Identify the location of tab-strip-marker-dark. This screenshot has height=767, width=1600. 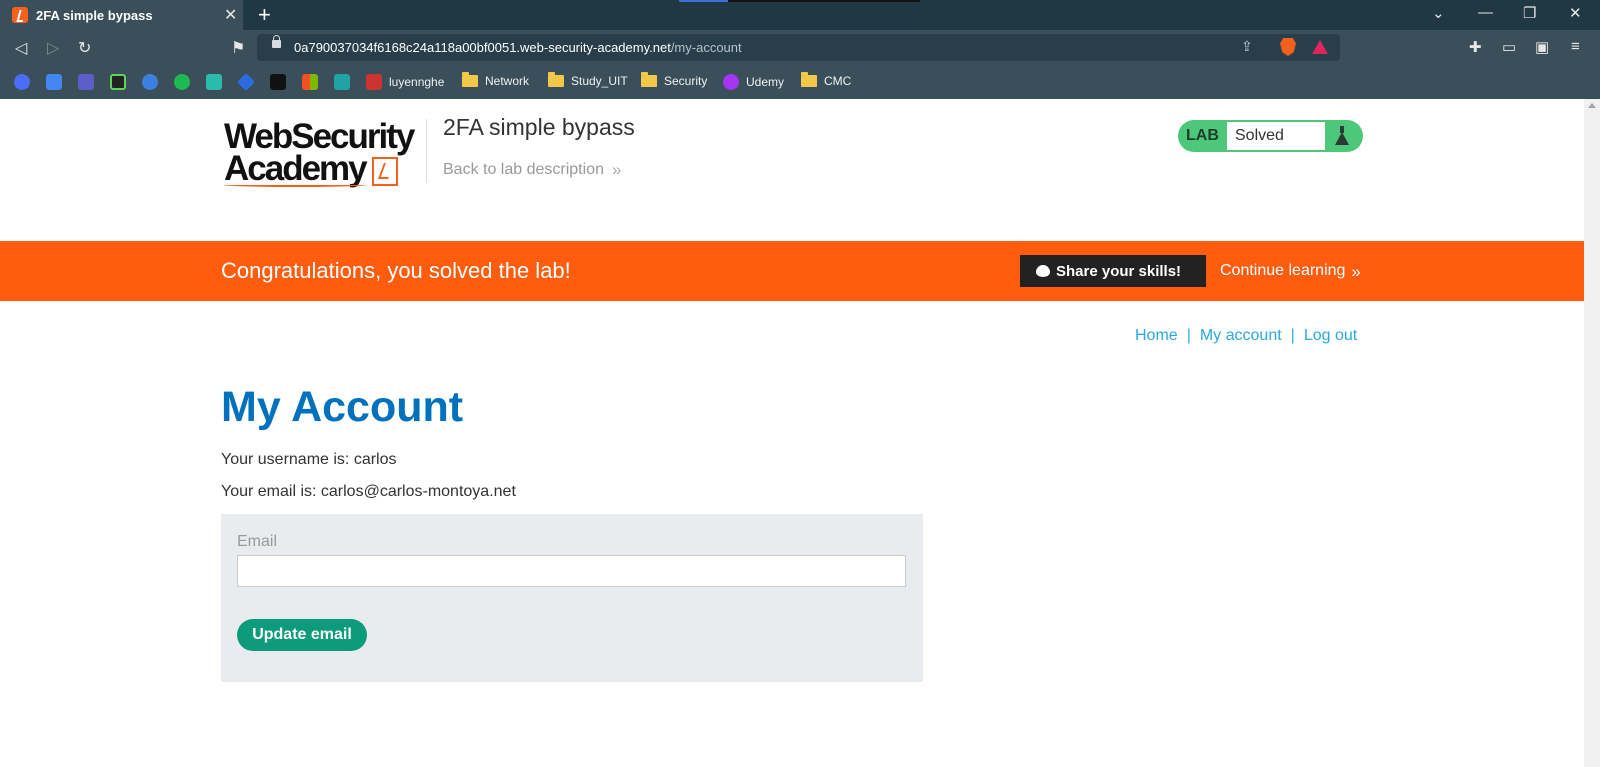
(824, 1).